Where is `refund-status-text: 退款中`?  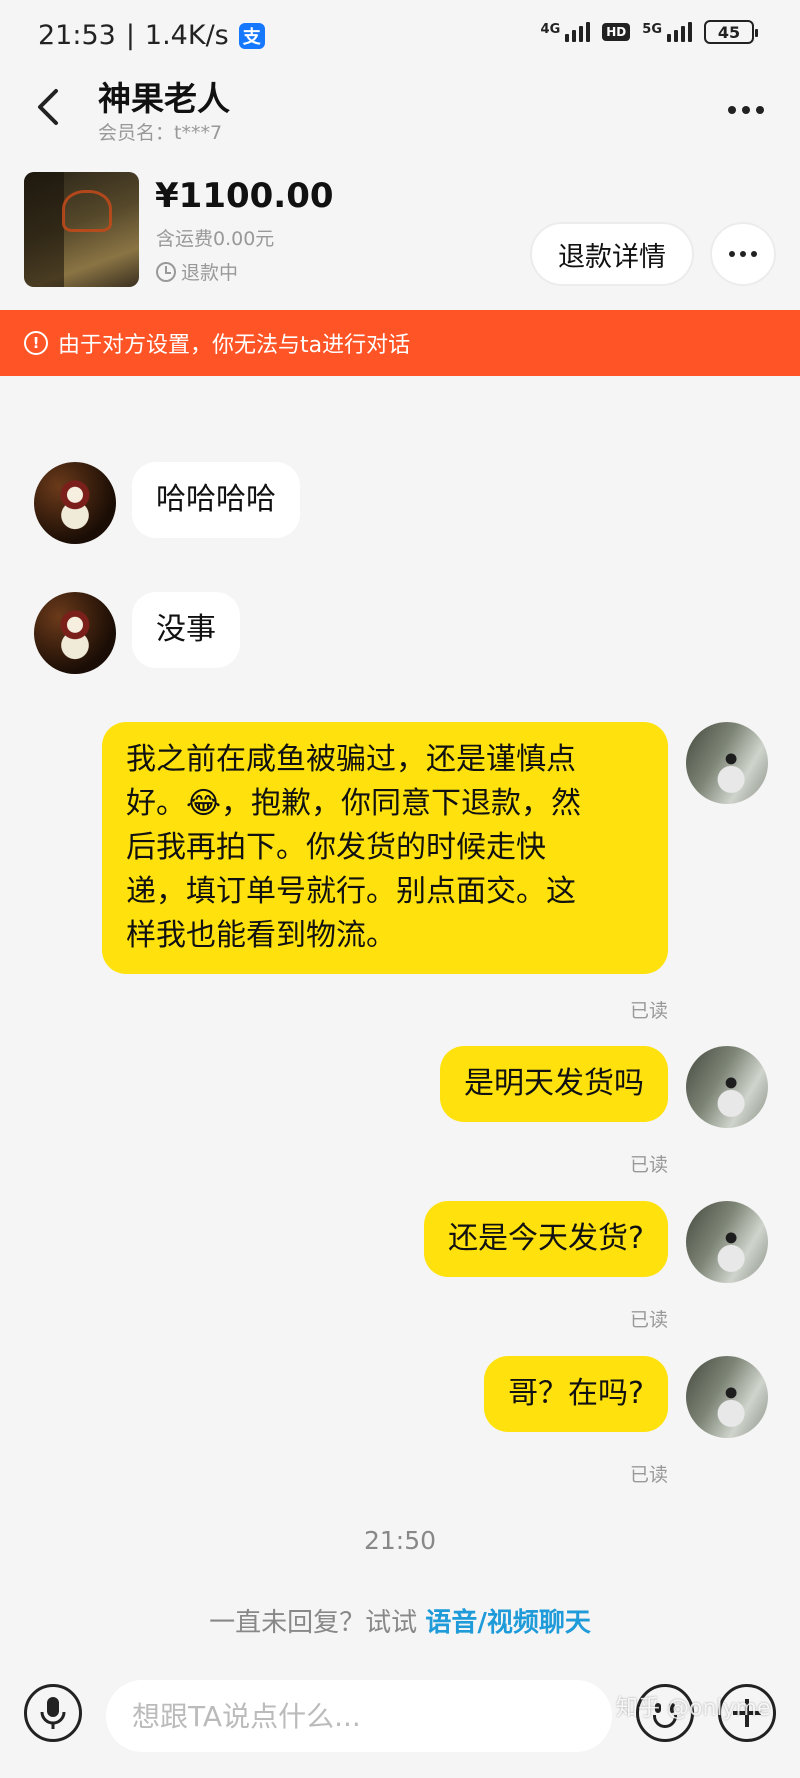 refund-status-text: 退款中 is located at coordinates (210, 273).